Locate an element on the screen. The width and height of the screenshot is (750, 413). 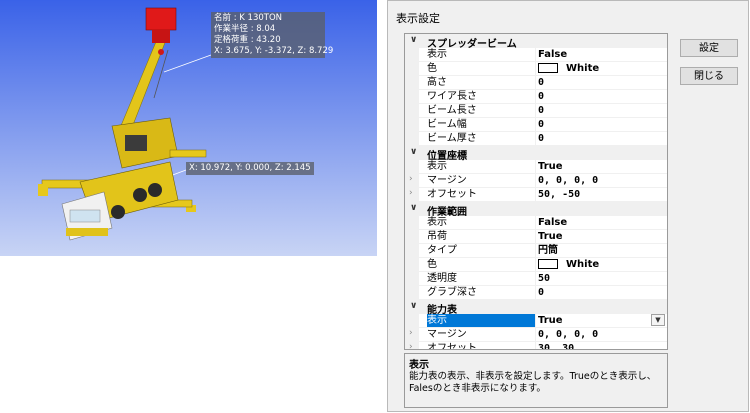
property-row-selected: 表示 True ▼ is located at coordinates (536, 321).